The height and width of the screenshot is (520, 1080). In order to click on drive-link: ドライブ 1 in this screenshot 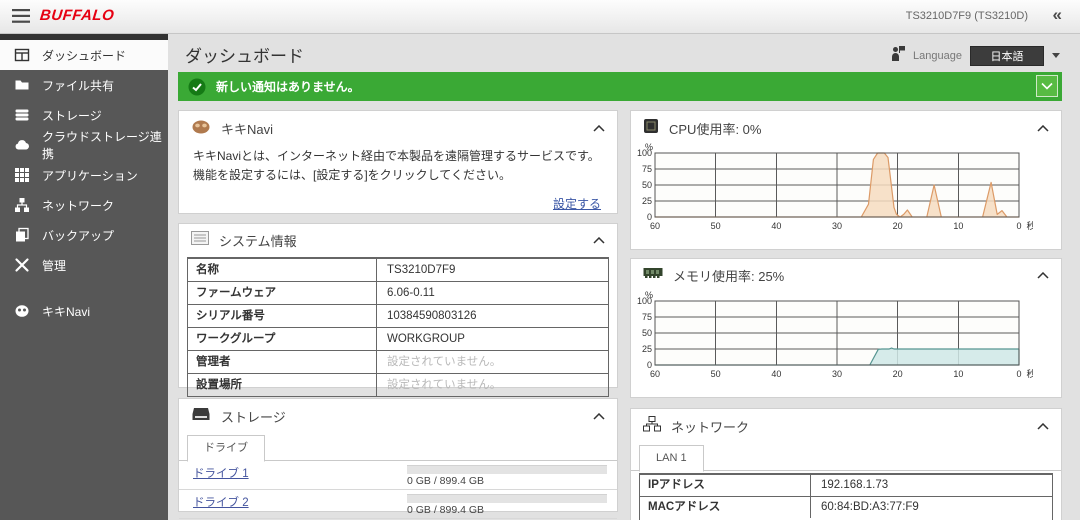, I will do `click(221, 473)`.